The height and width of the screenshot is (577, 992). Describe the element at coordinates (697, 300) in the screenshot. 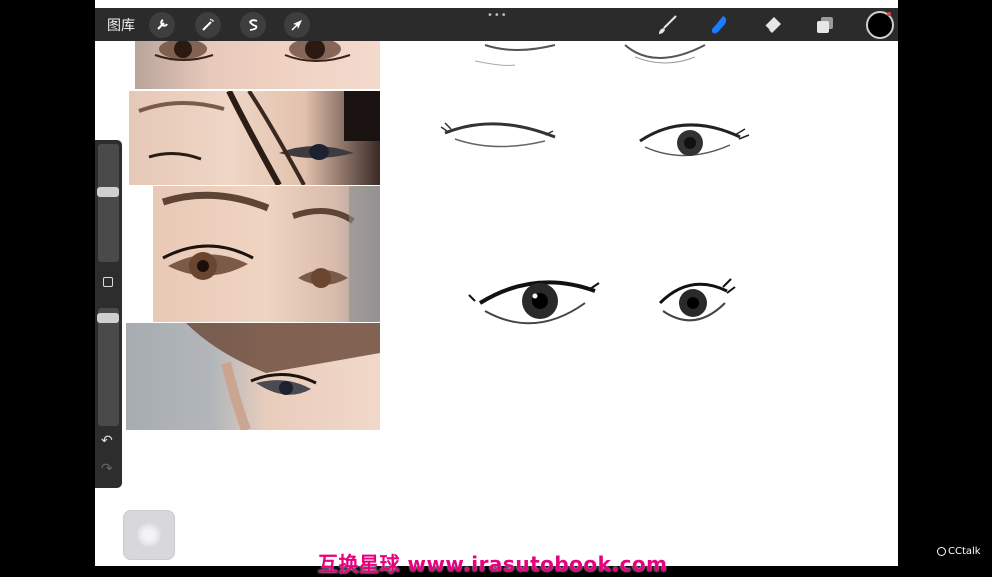

I see `sketch-eye-bottom-right` at that location.